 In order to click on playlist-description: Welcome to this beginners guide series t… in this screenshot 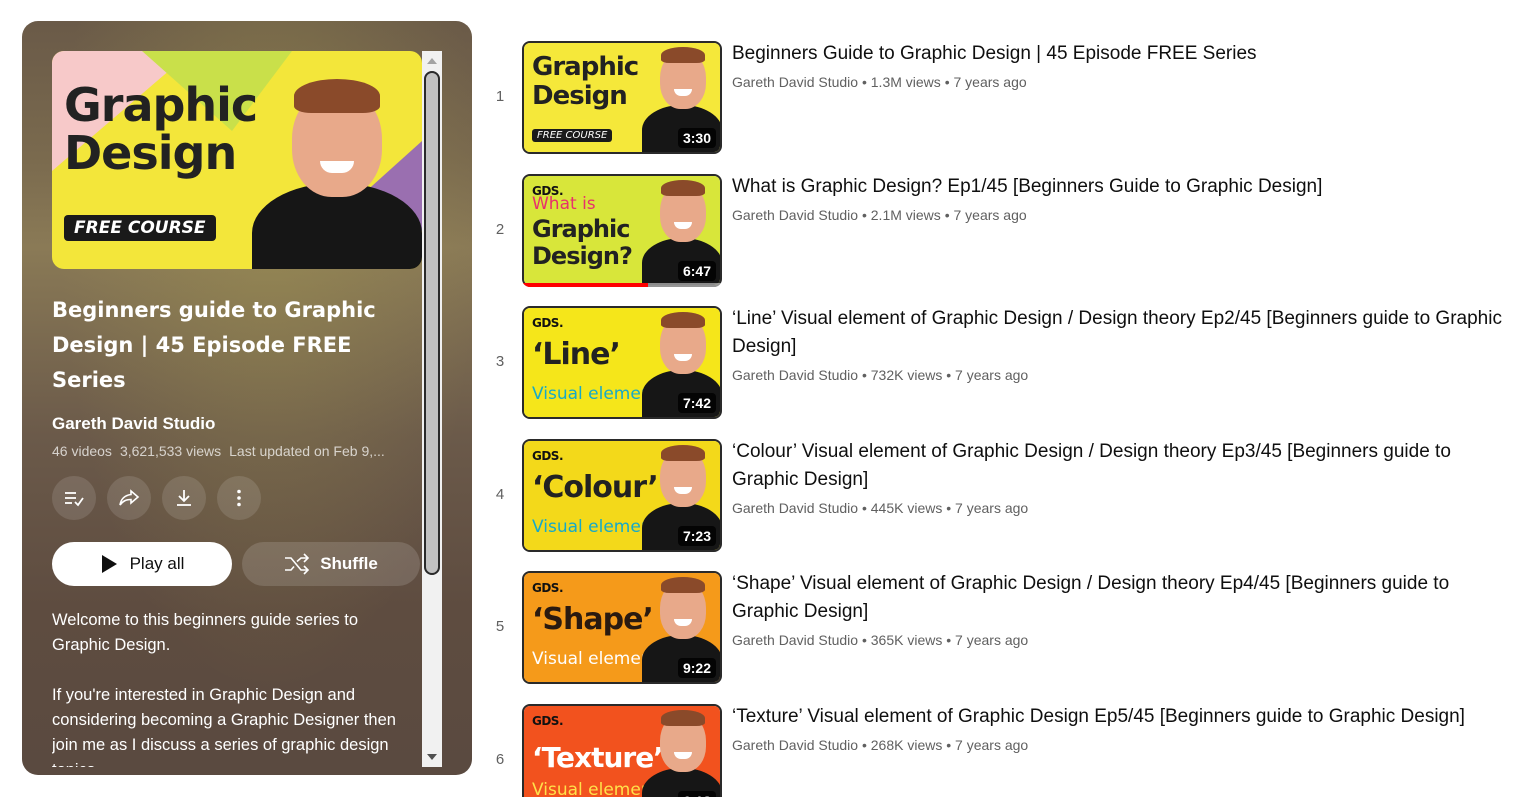, I will do `click(224, 689)`.